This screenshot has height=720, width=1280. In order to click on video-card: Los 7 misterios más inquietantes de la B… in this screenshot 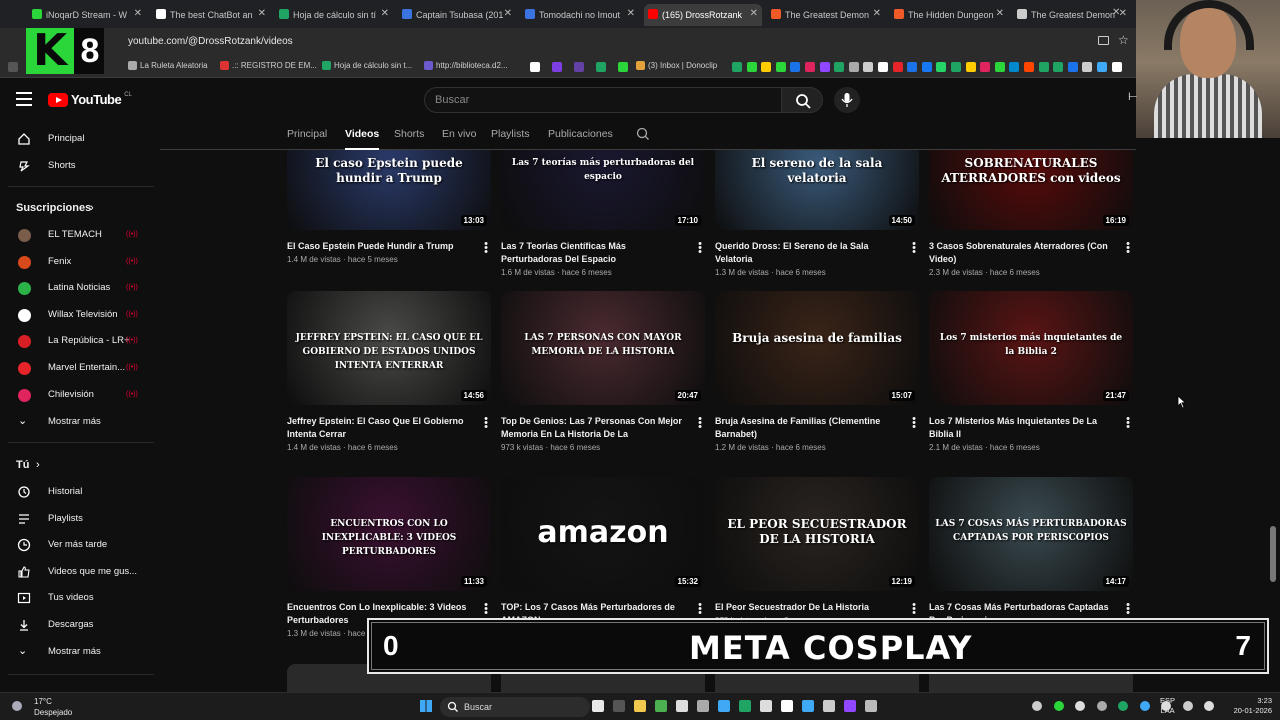, I will do `click(1031, 381)`.